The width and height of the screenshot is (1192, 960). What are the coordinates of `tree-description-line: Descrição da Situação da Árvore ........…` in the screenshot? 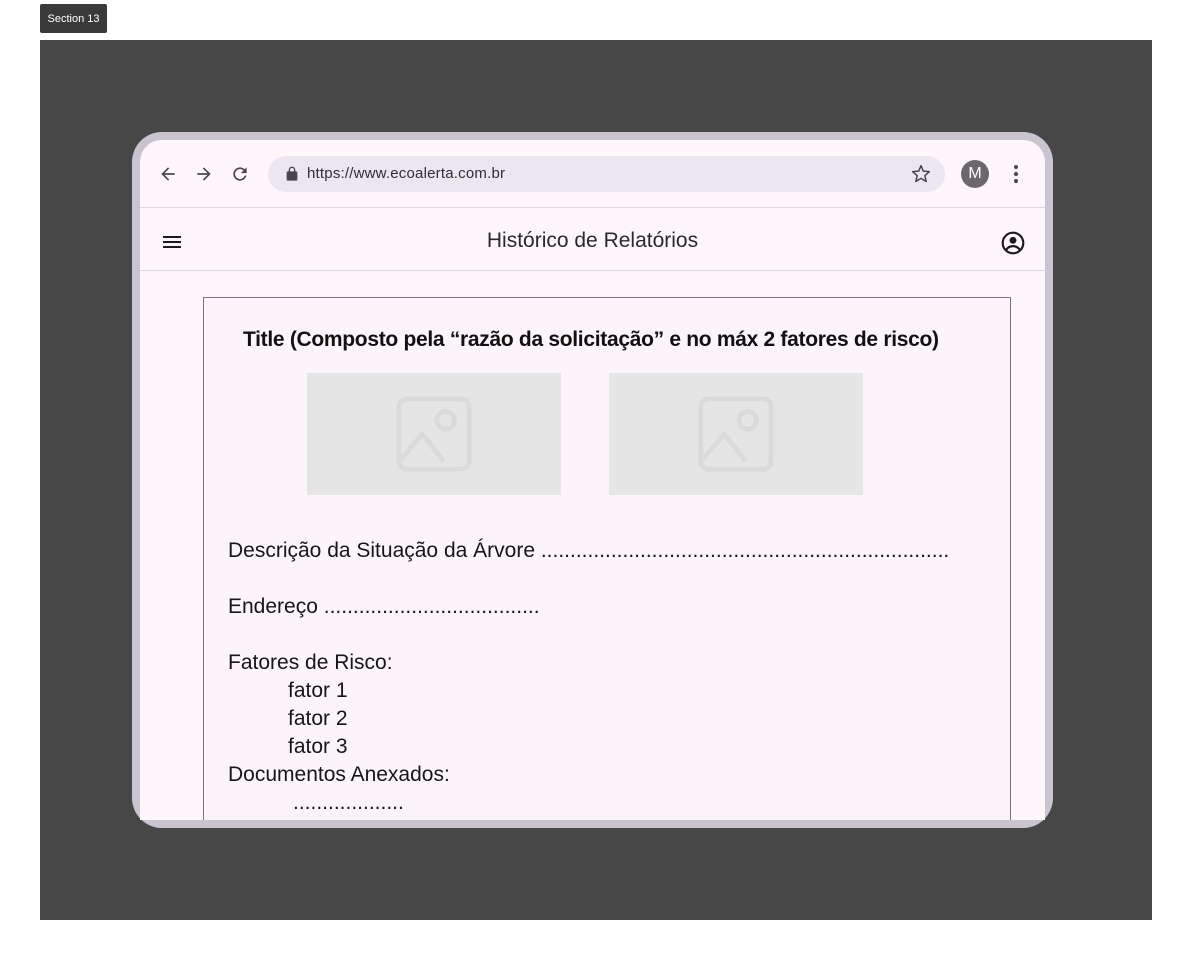 It's located at (589, 550).